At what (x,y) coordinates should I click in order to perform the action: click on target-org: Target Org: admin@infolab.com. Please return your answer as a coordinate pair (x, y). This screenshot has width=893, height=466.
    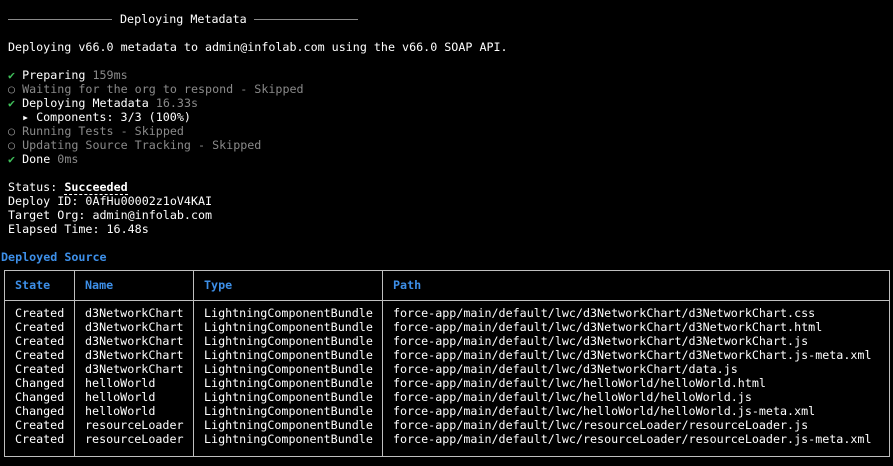
    Looking at the image, I should click on (110, 215).